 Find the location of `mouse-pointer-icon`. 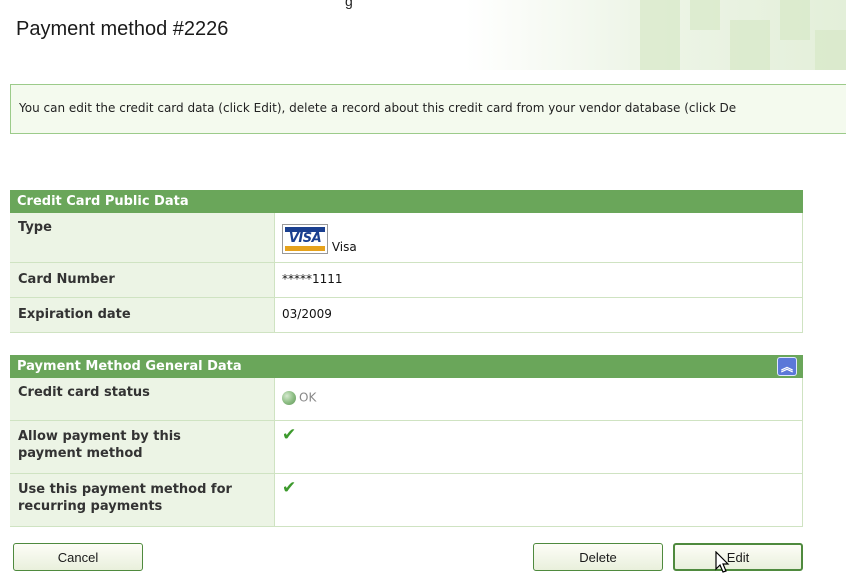

mouse-pointer-icon is located at coordinates (722, 562).